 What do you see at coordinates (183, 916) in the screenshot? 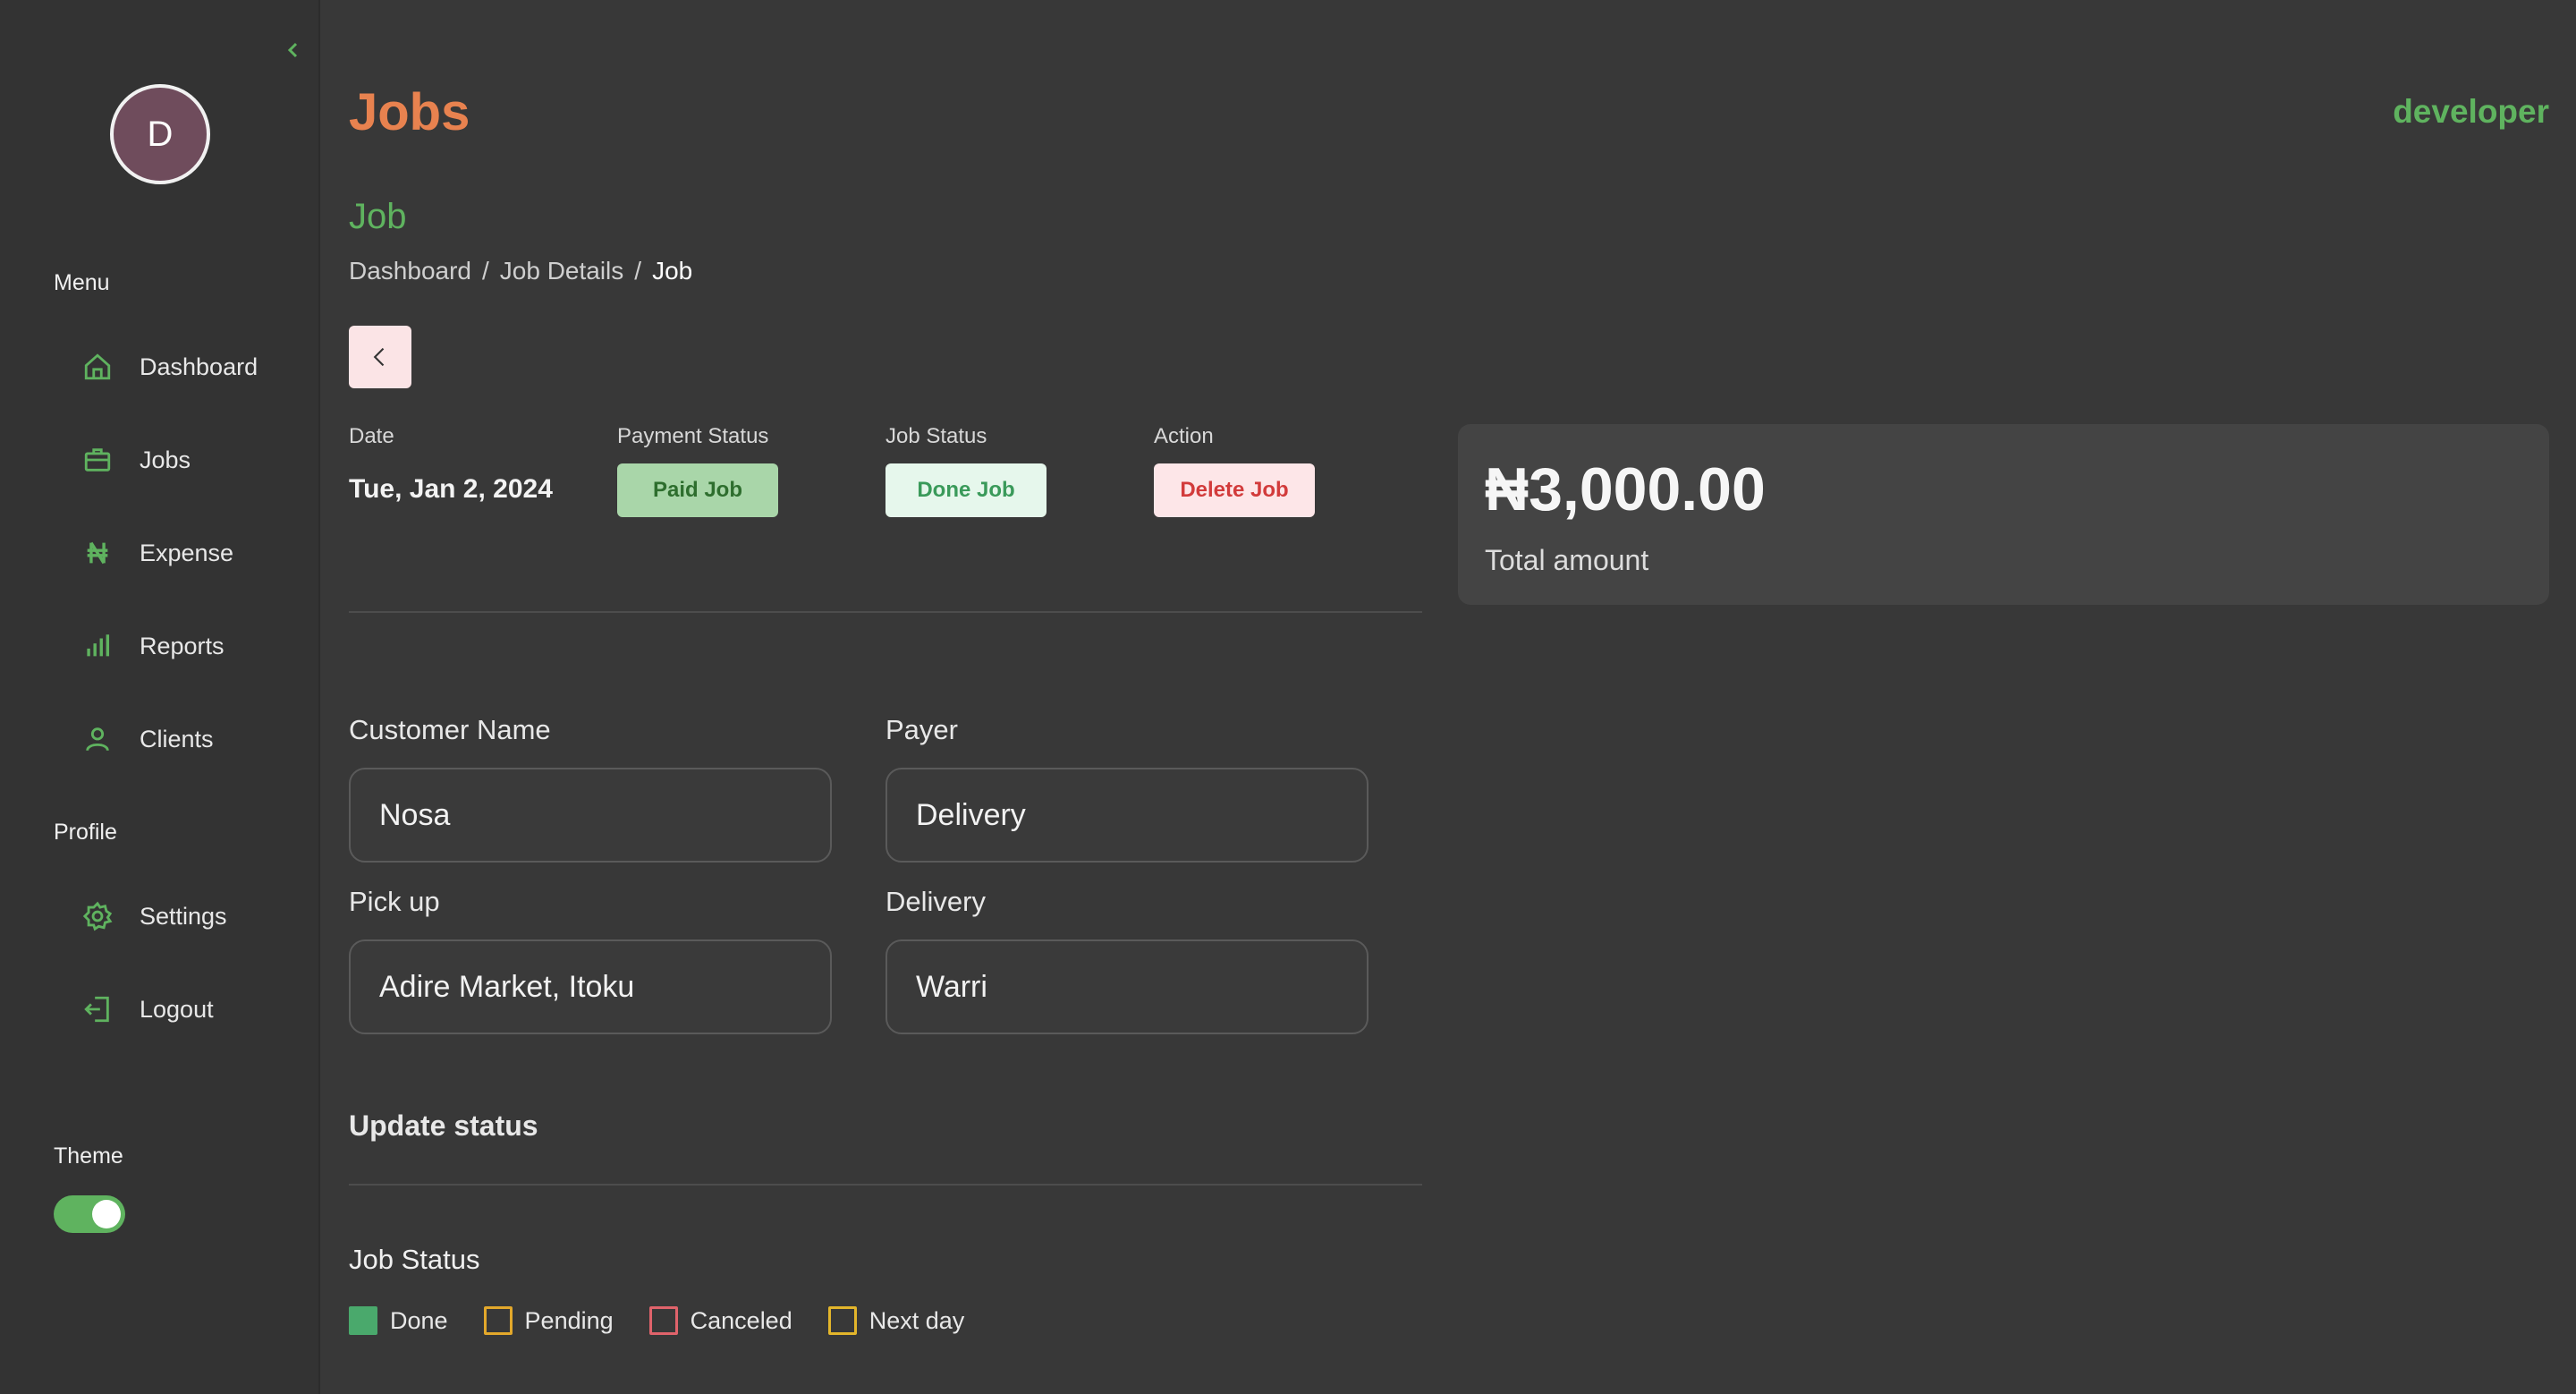
I see `sidebar-item-label: Settings` at bounding box center [183, 916].